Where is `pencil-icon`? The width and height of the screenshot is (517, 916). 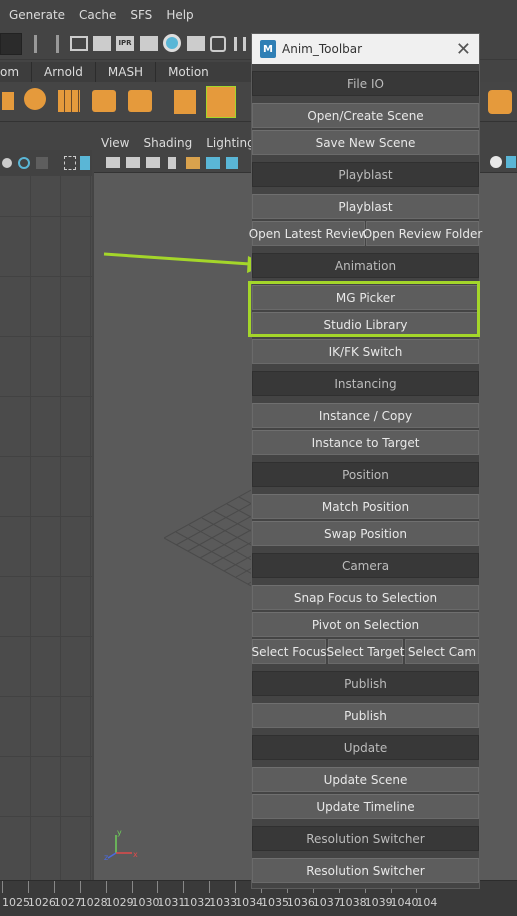 pencil-icon is located at coordinates (232, 163).